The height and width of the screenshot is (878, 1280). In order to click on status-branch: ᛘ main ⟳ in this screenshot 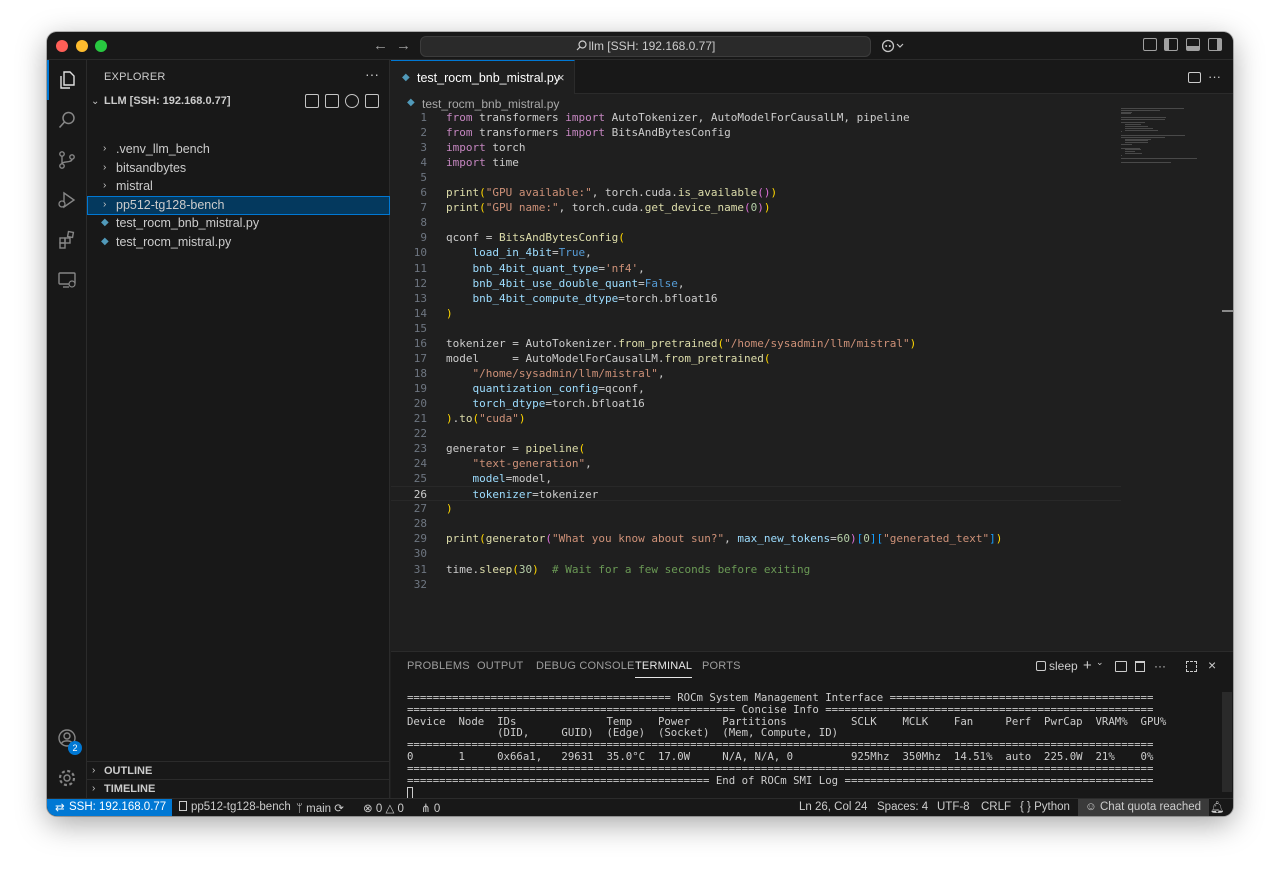, I will do `click(320, 808)`.